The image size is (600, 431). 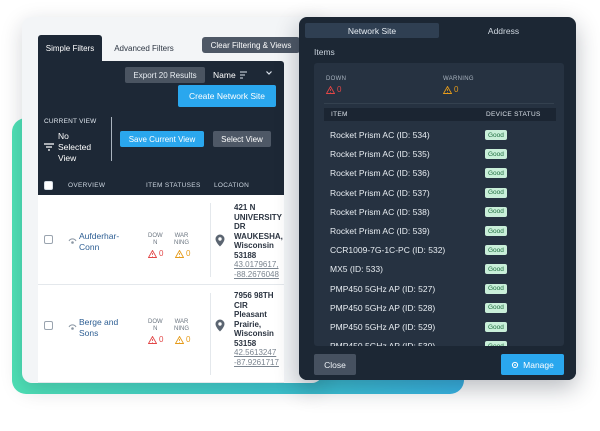 I want to click on items-table-header: ITEM DEVICE STATUS, so click(x=440, y=114).